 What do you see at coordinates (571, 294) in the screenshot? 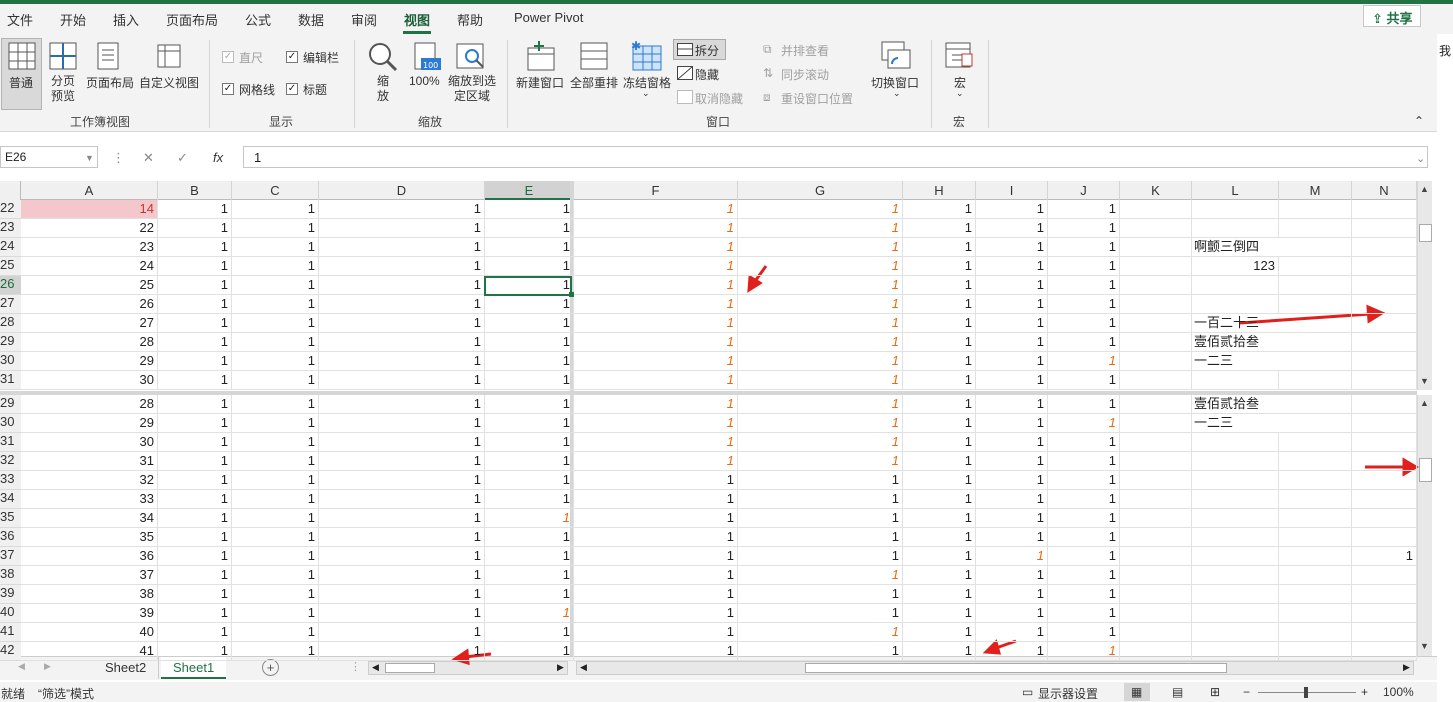
I see `fill-handle` at bounding box center [571, 294].